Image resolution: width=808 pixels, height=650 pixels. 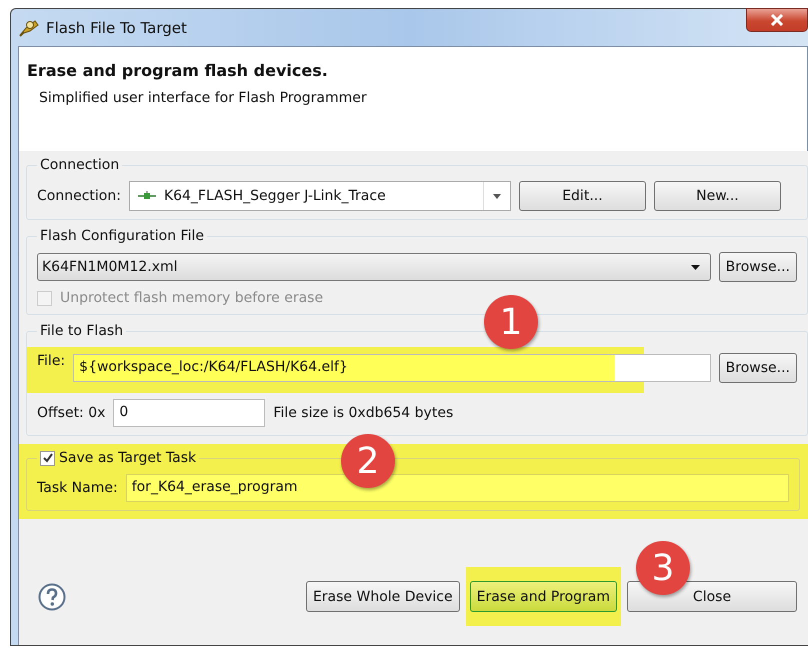 What do you see at coordinates (79, 165) in the screenshot?
I see `group-title: Connection` at bounding box center [79, 165].